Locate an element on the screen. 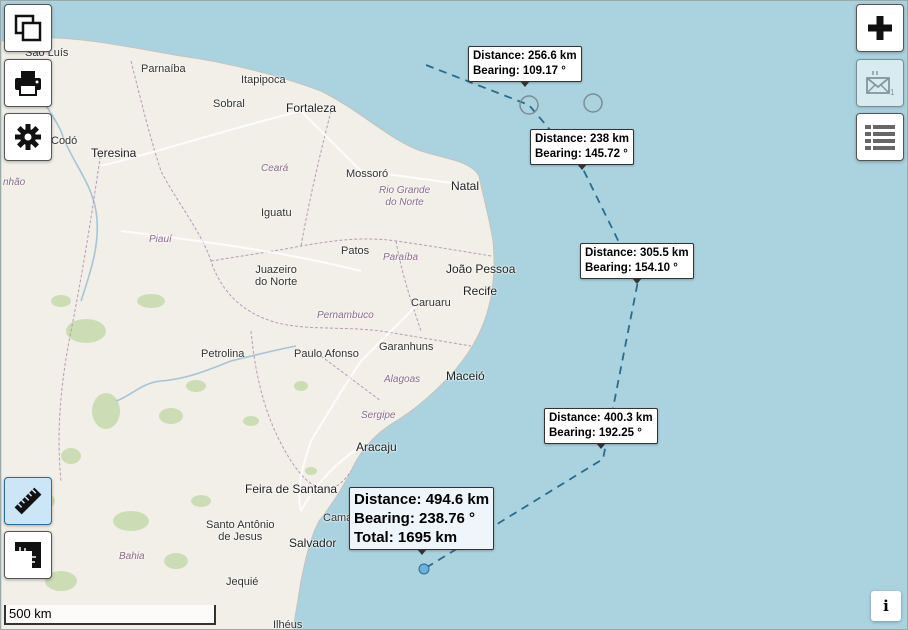 The width and height of the screenshot is (908, 630). total-distance-text: Total: 1695 km is located at coordinates (406, 537).